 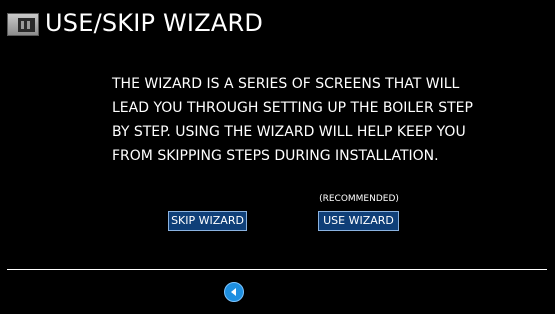 What do you see at coordinates (277, 269) in the screenshot?
I see `footer-divider` at bounding box center [277, 269].